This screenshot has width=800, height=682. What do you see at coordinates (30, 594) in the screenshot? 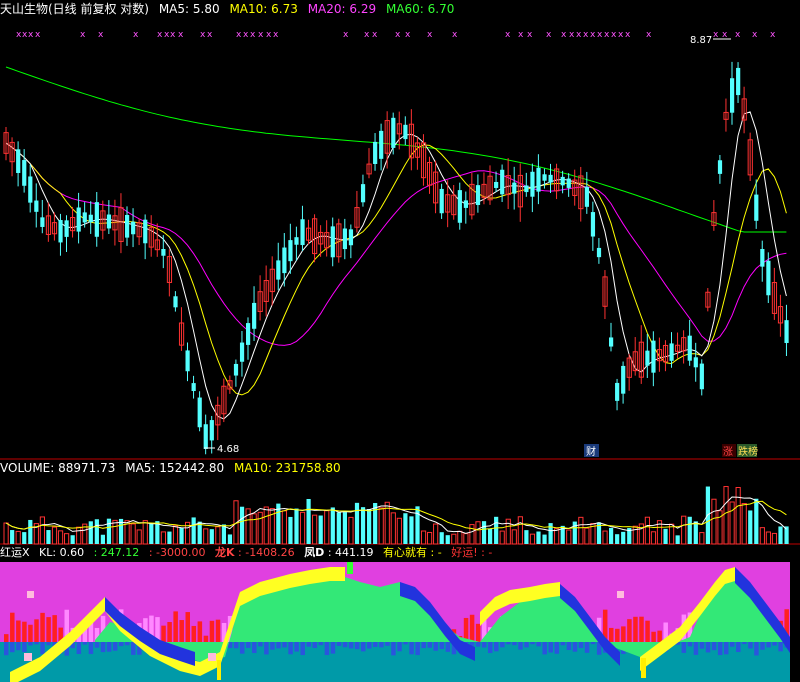
I see `indicator-pink-marker` at bounding box center [30, 594].